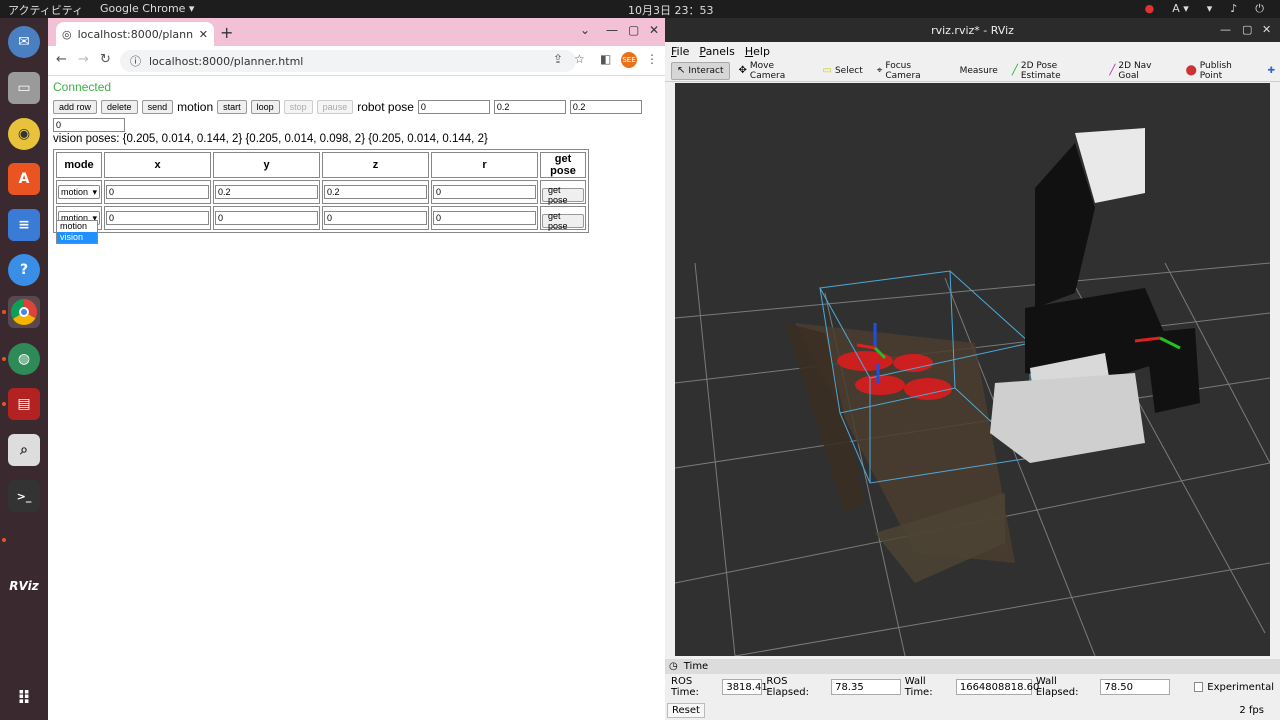 The height and width of the screenshot is (720, 1280). What do you see at coordinates (879, 70) in the screenshot?
I see `focus-icon: ⌖` at bounding box center [879, 70].